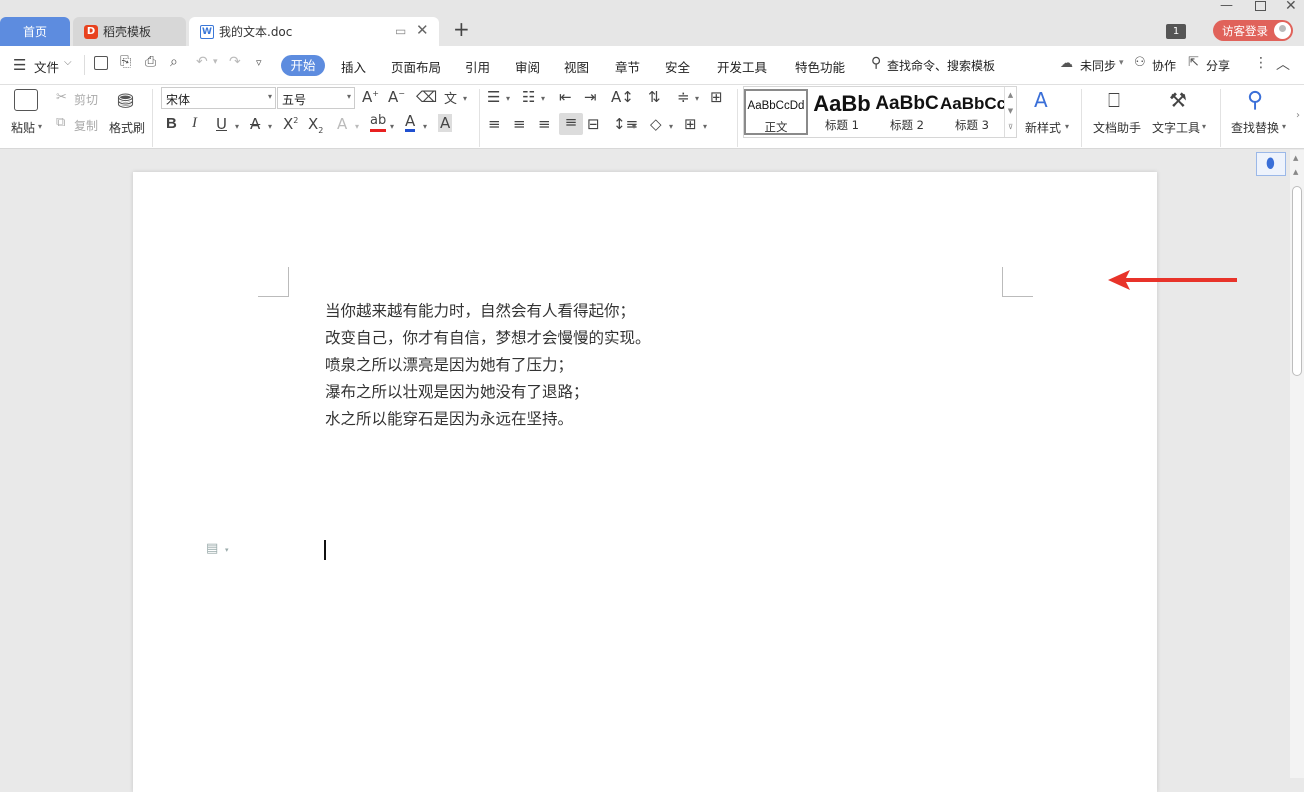  Describe the element at coordinates (571, 124) in the screenshot. I see `align-justify-icon: ≡` at that location.